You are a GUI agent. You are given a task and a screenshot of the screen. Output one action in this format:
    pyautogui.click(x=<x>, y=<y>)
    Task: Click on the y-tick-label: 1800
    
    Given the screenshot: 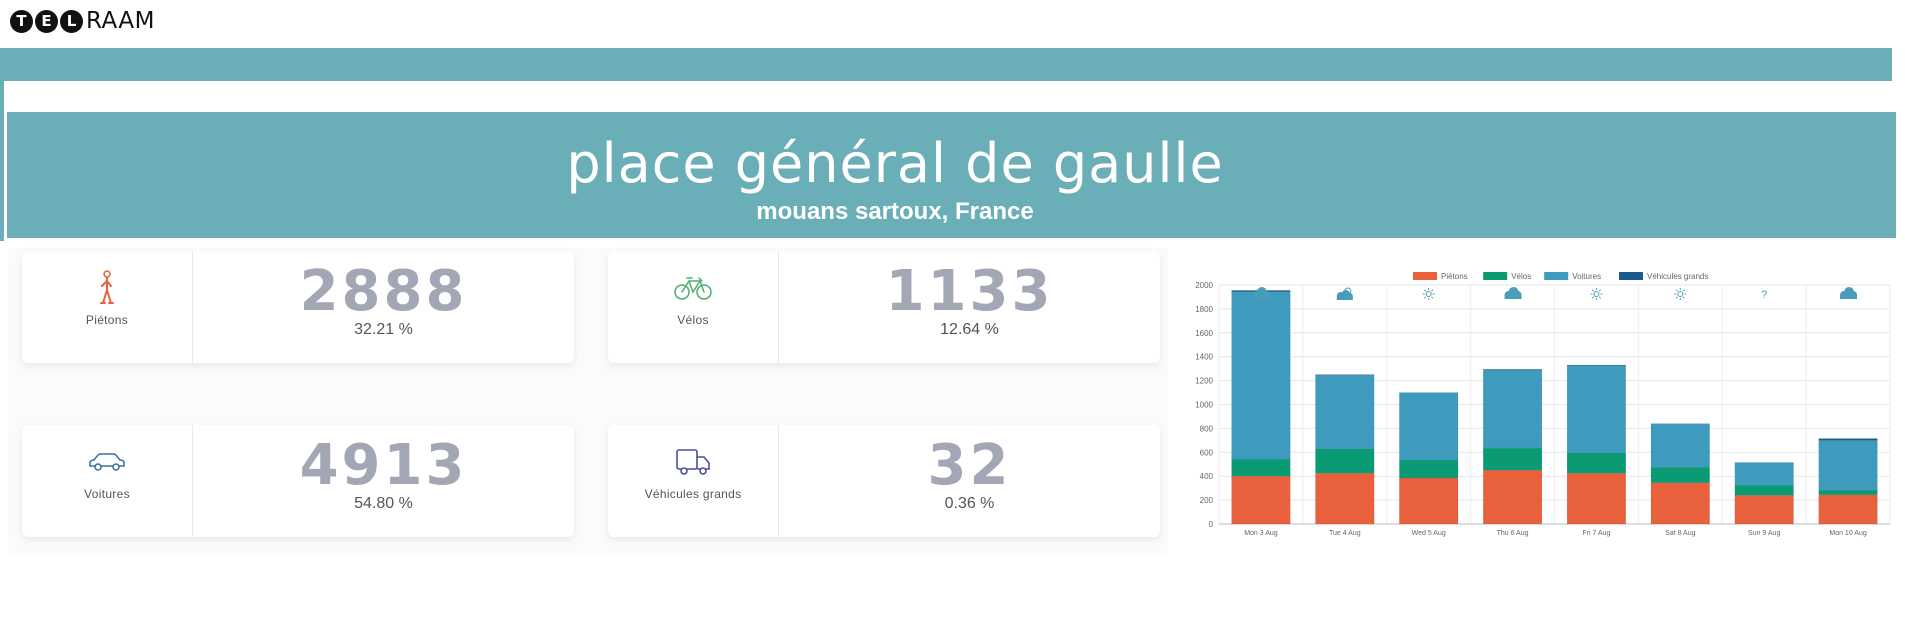 What is the action you would take?
    pyautogui.click(x=1204, y=309)
    